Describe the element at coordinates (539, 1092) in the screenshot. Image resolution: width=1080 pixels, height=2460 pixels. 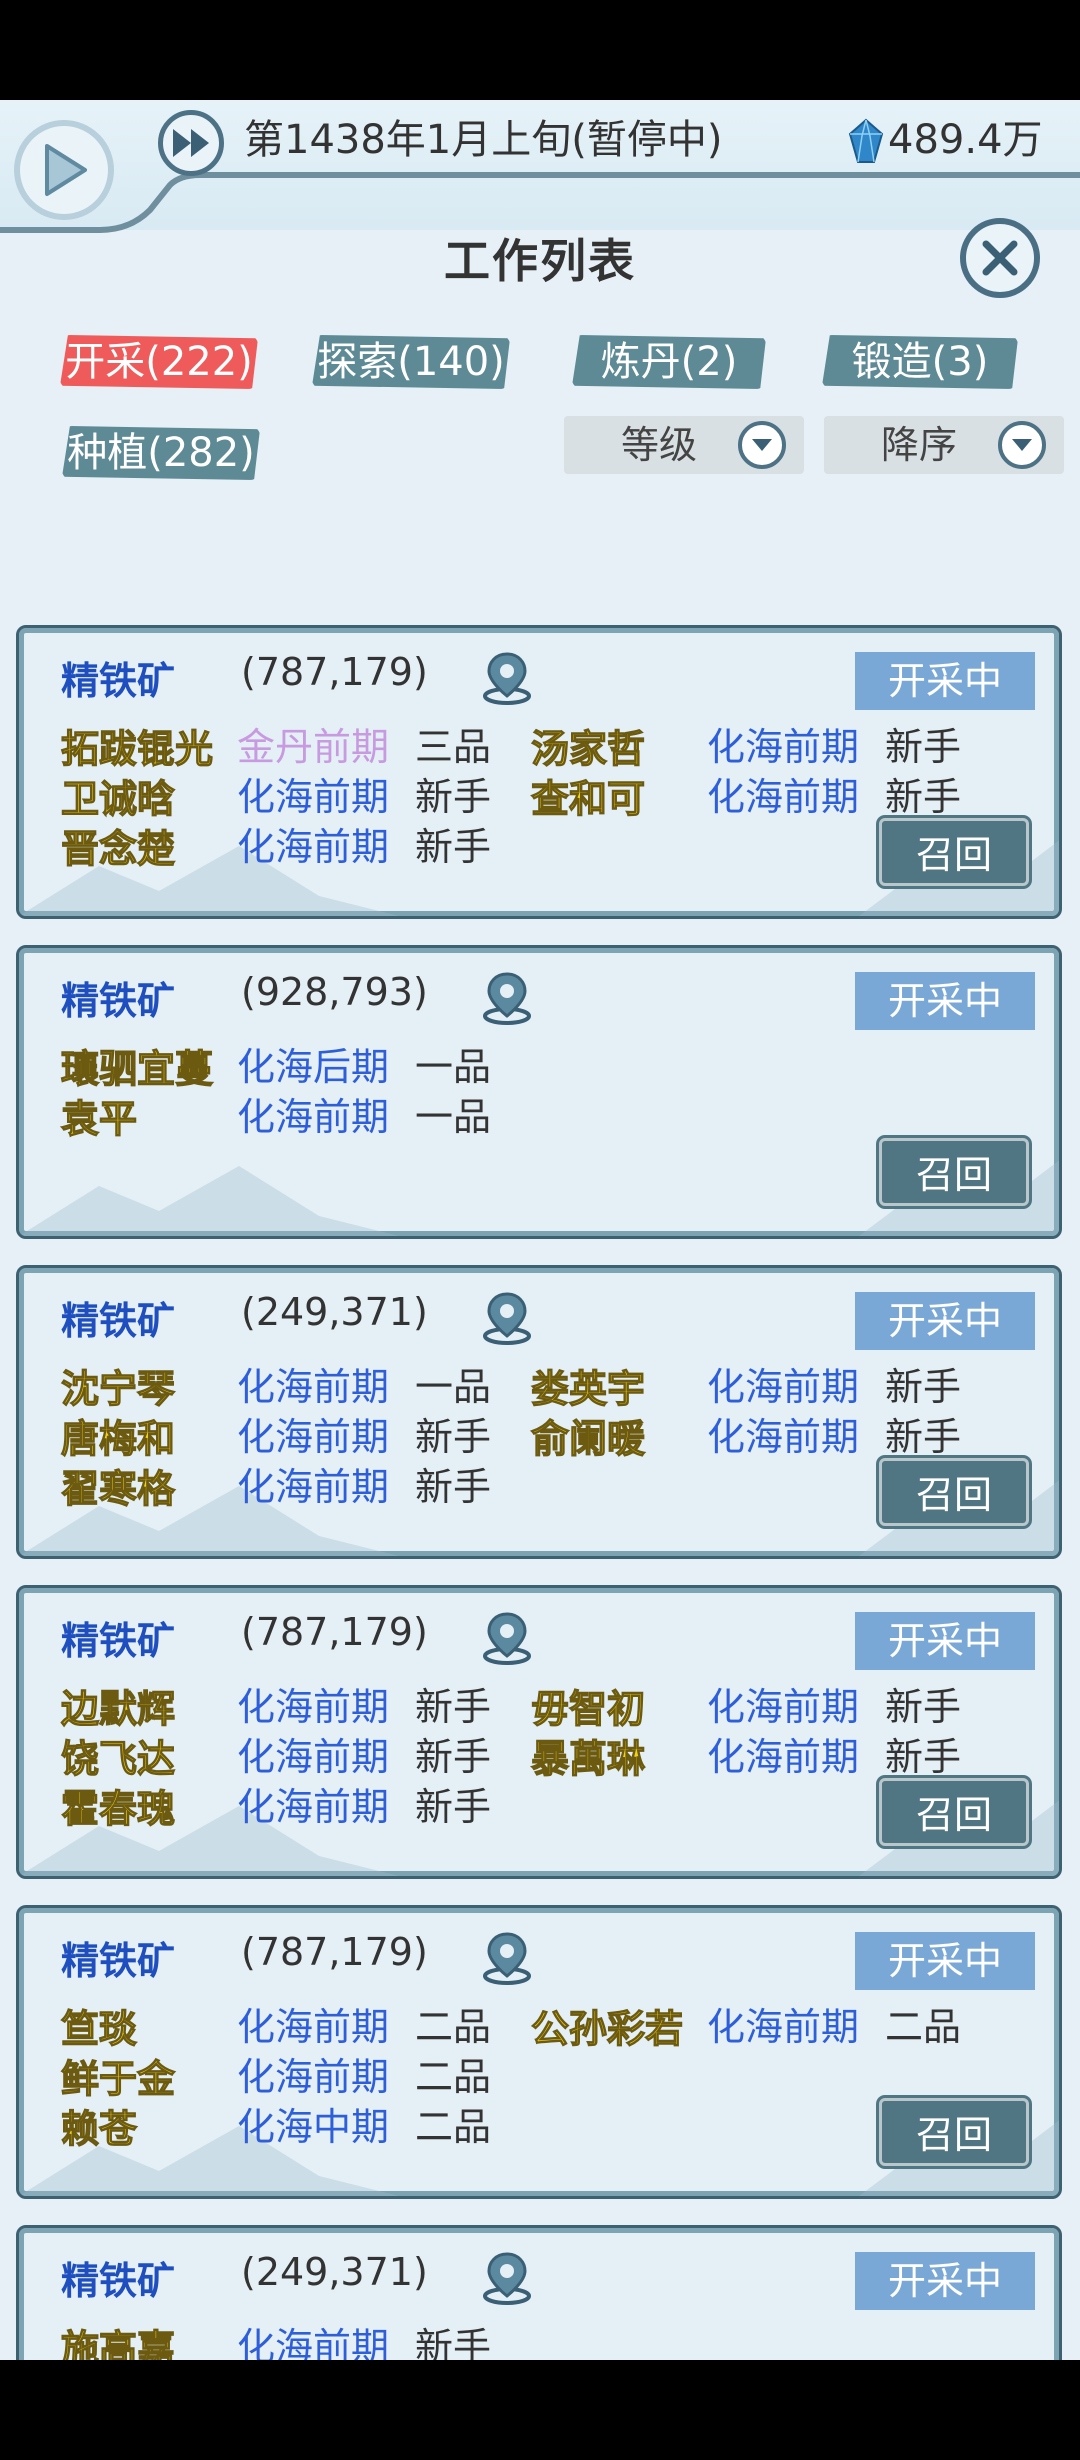
I see `job-card: 精铁矿 (928,793) 开采中 瓖驷宜蔓 化海后期 一品 袁平 化海前期 一品 召回` at that location.